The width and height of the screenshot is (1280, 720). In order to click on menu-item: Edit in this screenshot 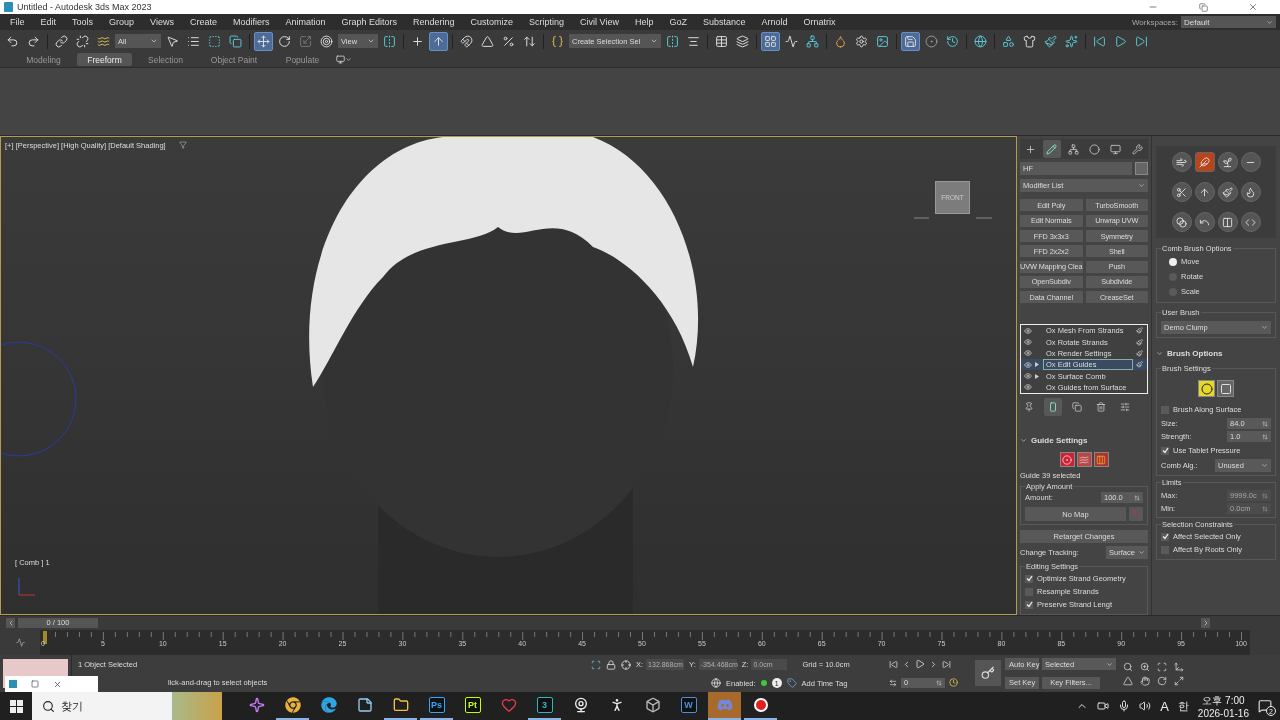, I will do `click(48, 22)`.